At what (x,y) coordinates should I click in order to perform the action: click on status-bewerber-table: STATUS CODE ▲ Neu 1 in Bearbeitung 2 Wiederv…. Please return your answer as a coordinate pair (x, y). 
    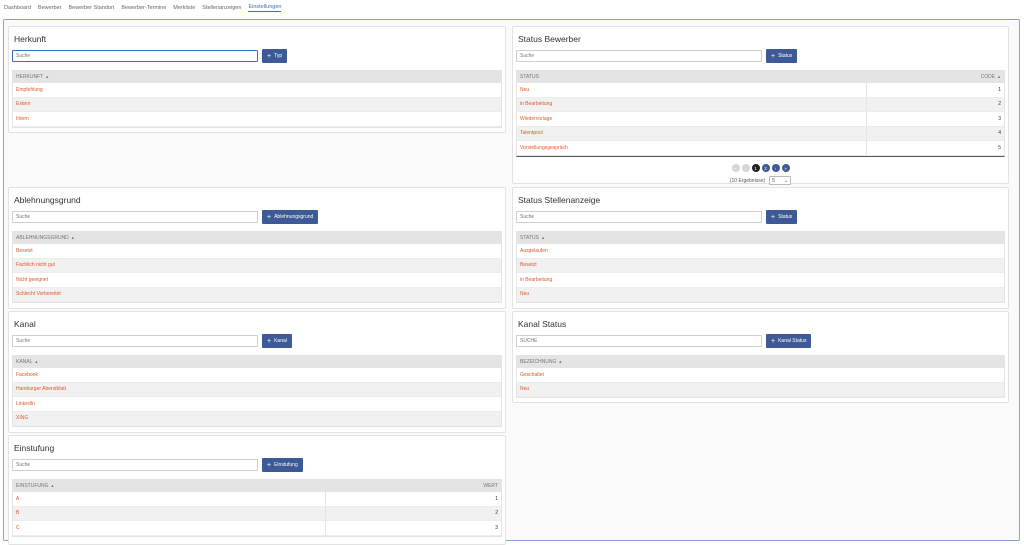
    Looking at the image, I should click on (760, 113).